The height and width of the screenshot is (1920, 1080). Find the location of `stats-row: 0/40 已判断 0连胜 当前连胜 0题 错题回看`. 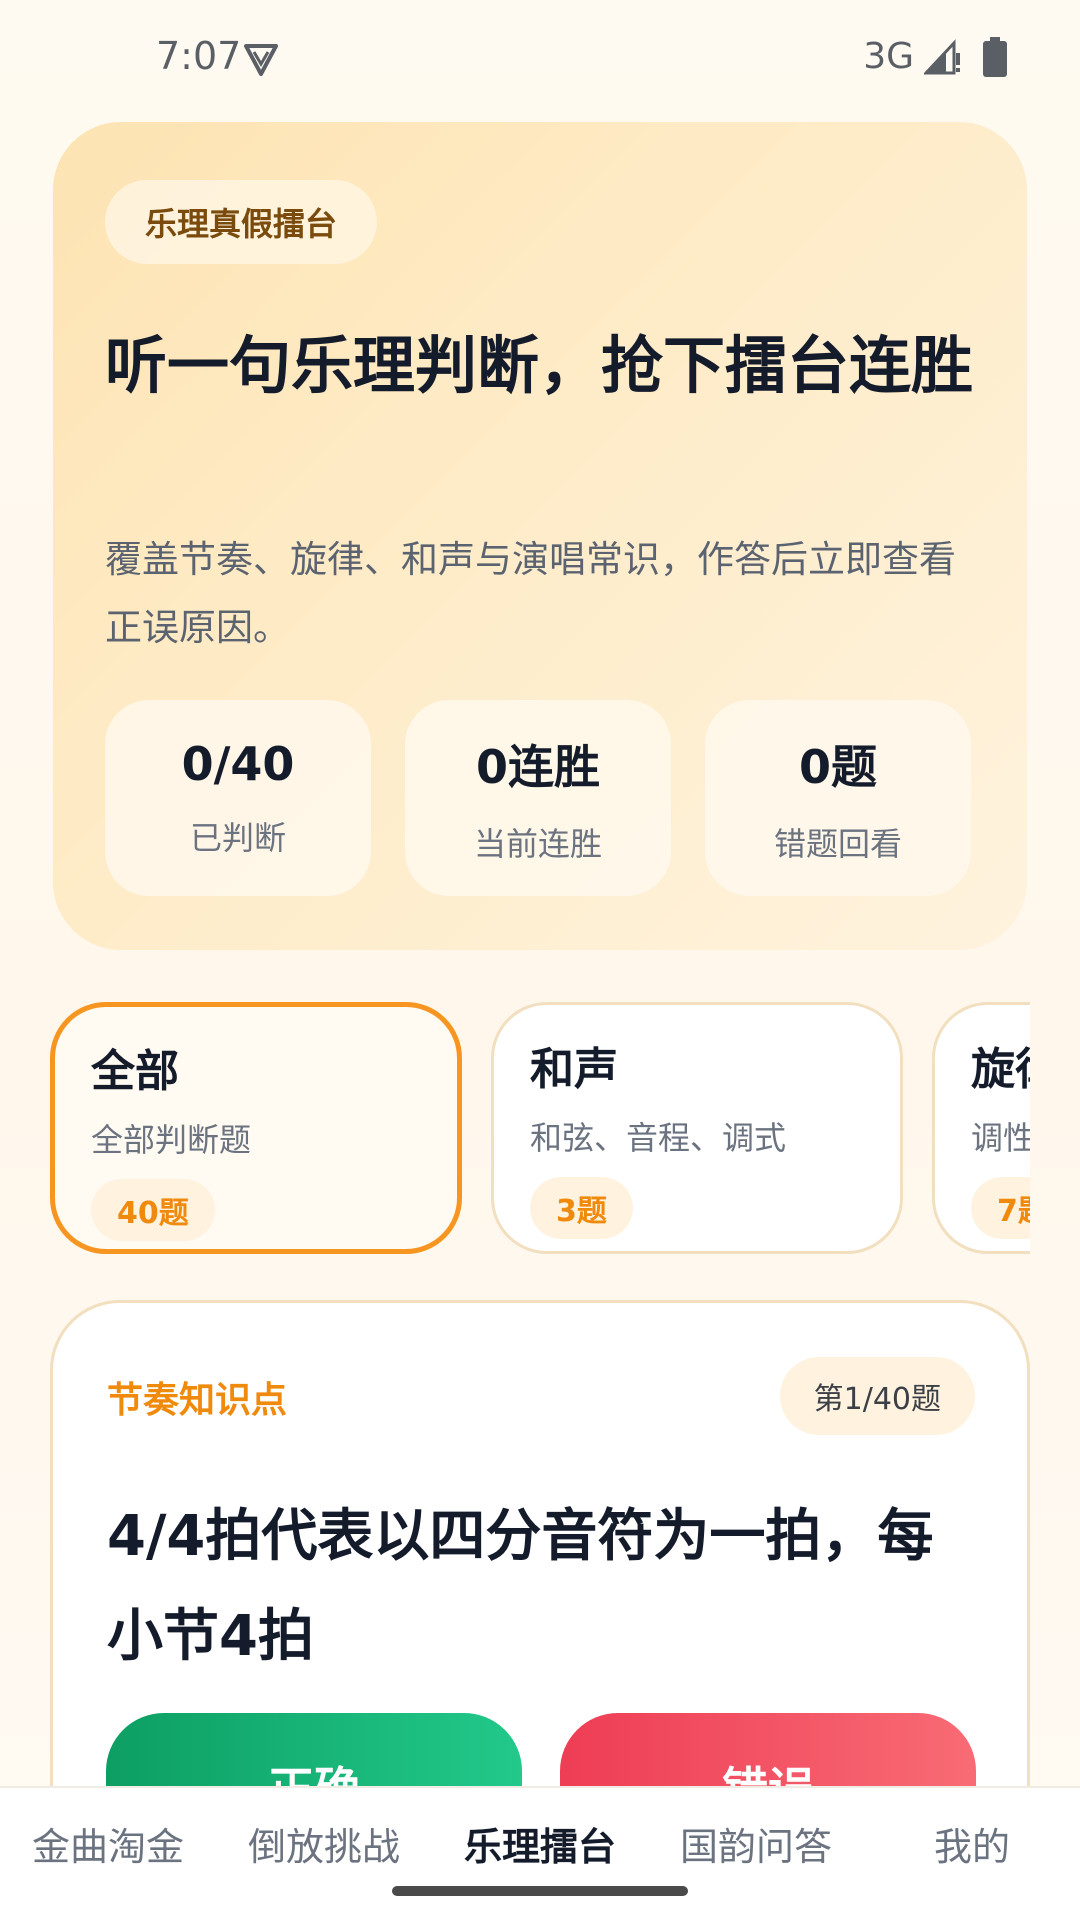

stats-row: 0/40 已判断 0连胜 当前连胜 0题 错题回看 is located at coordinates (538, 798).